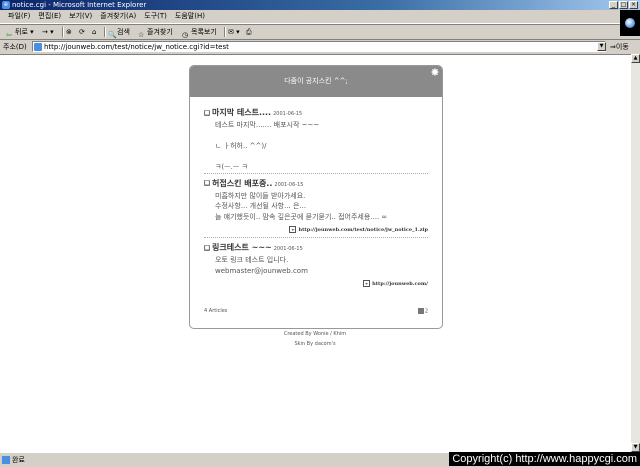 The image size is (640, 467). I want to click on print-button: ⎙, so click(249, 32).